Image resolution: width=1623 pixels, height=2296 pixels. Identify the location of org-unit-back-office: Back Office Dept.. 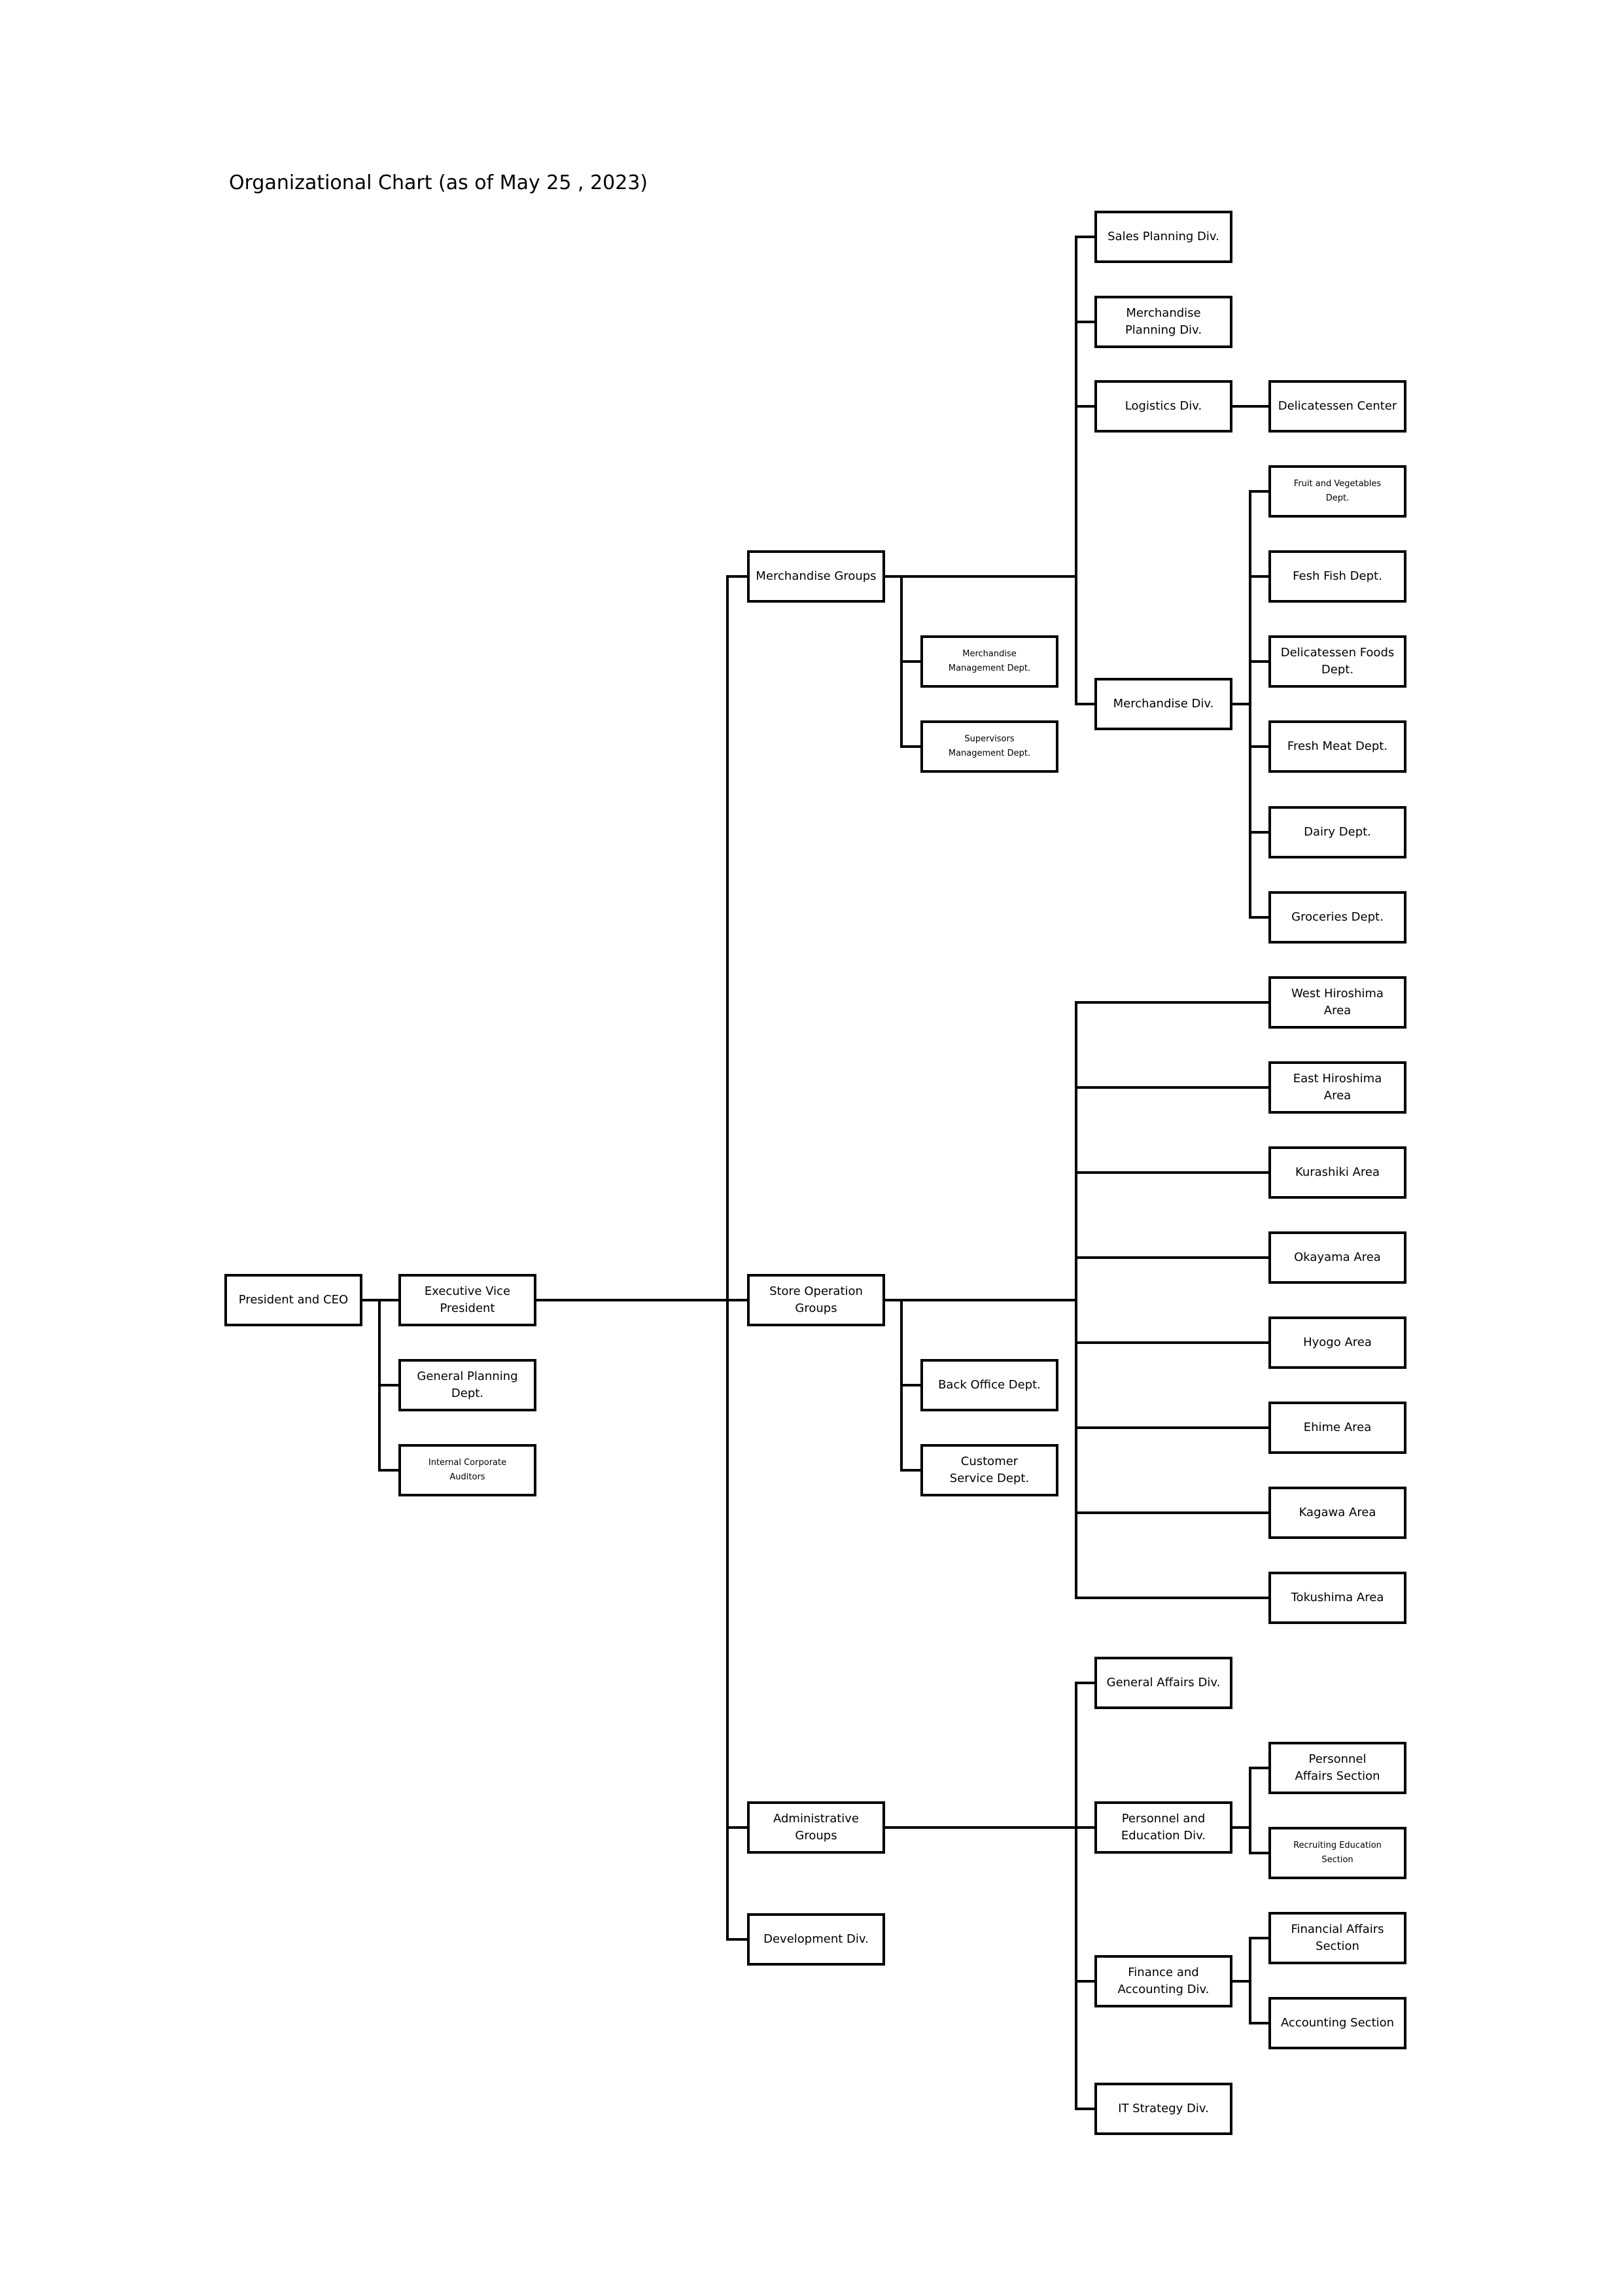
(989, 1385).